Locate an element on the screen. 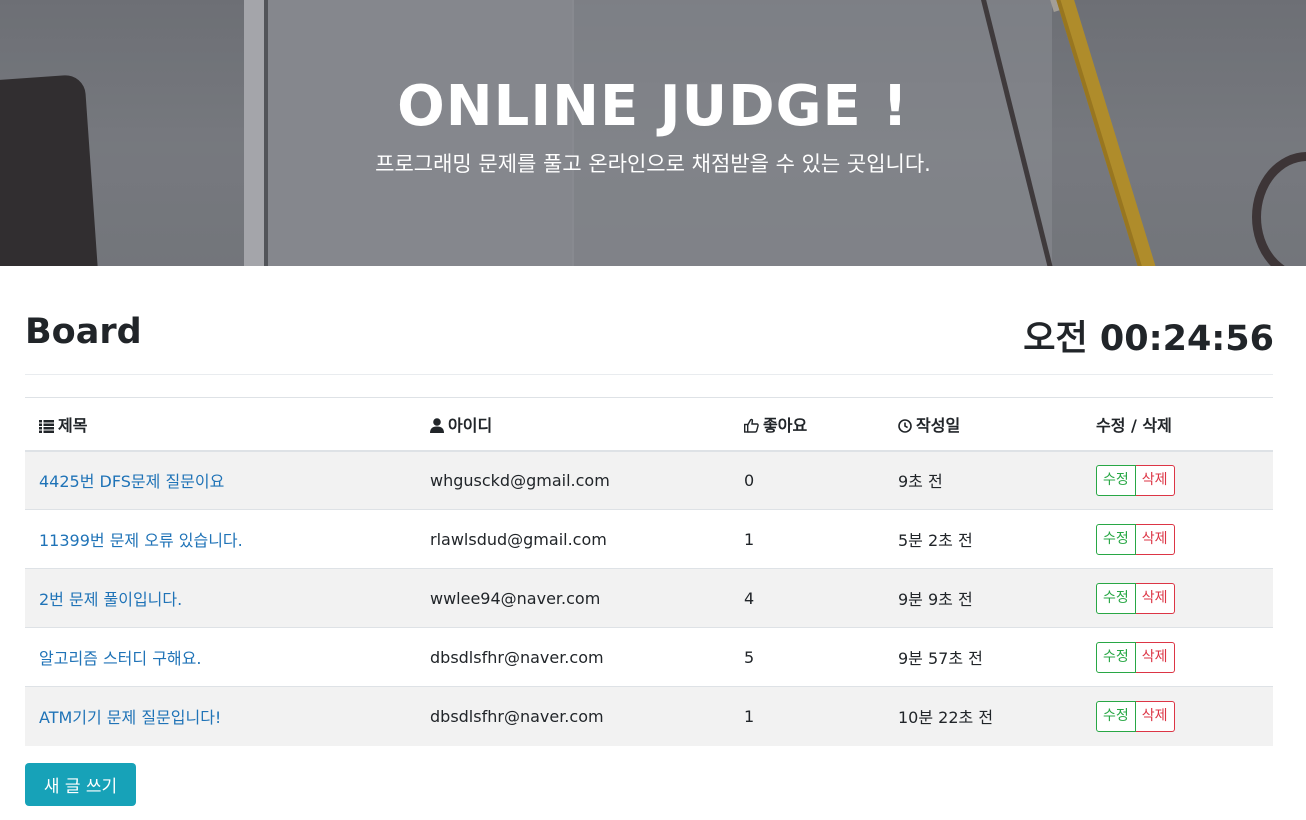 This screenshot has width=1306, height=820. post-date: 10분 22초 전 is located at coordinates (983, 716).